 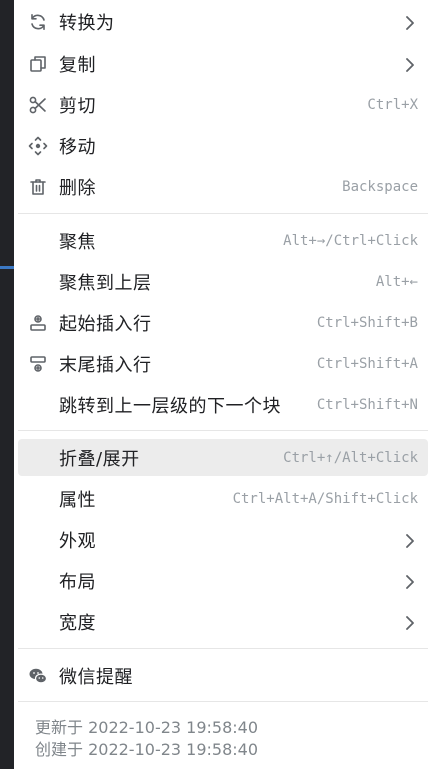 What do you see at coordinates (380, 186) in the screenshot?
I see `menu-item-shortcut: Backspace` at bounding box center [380, 186].